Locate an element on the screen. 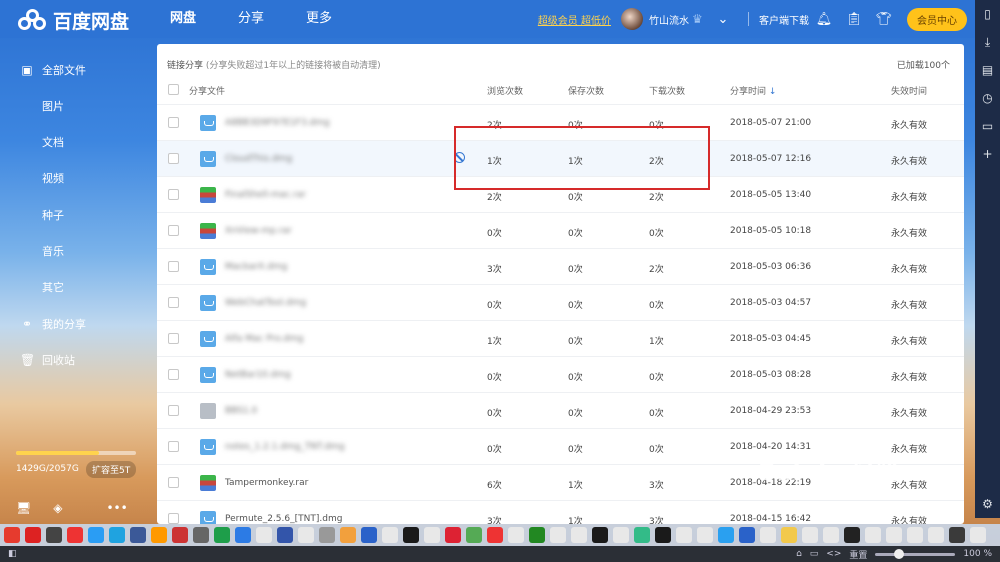  sidebar-item-other: 其它 is located at coordinates (75, 287).